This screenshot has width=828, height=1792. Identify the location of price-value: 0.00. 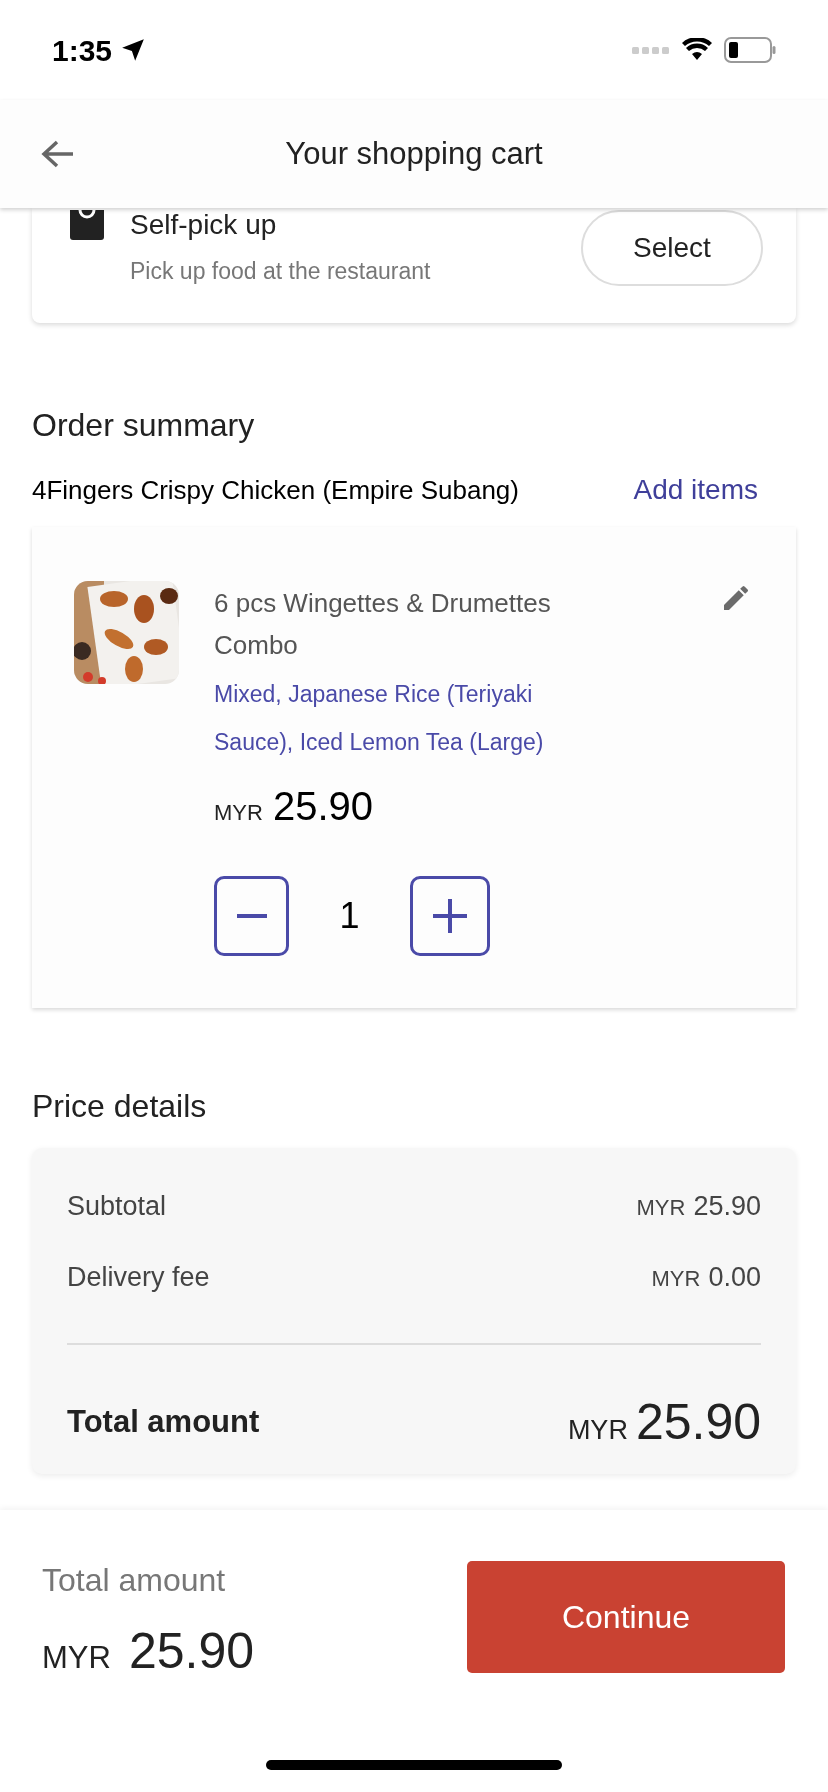
(734, 1277).